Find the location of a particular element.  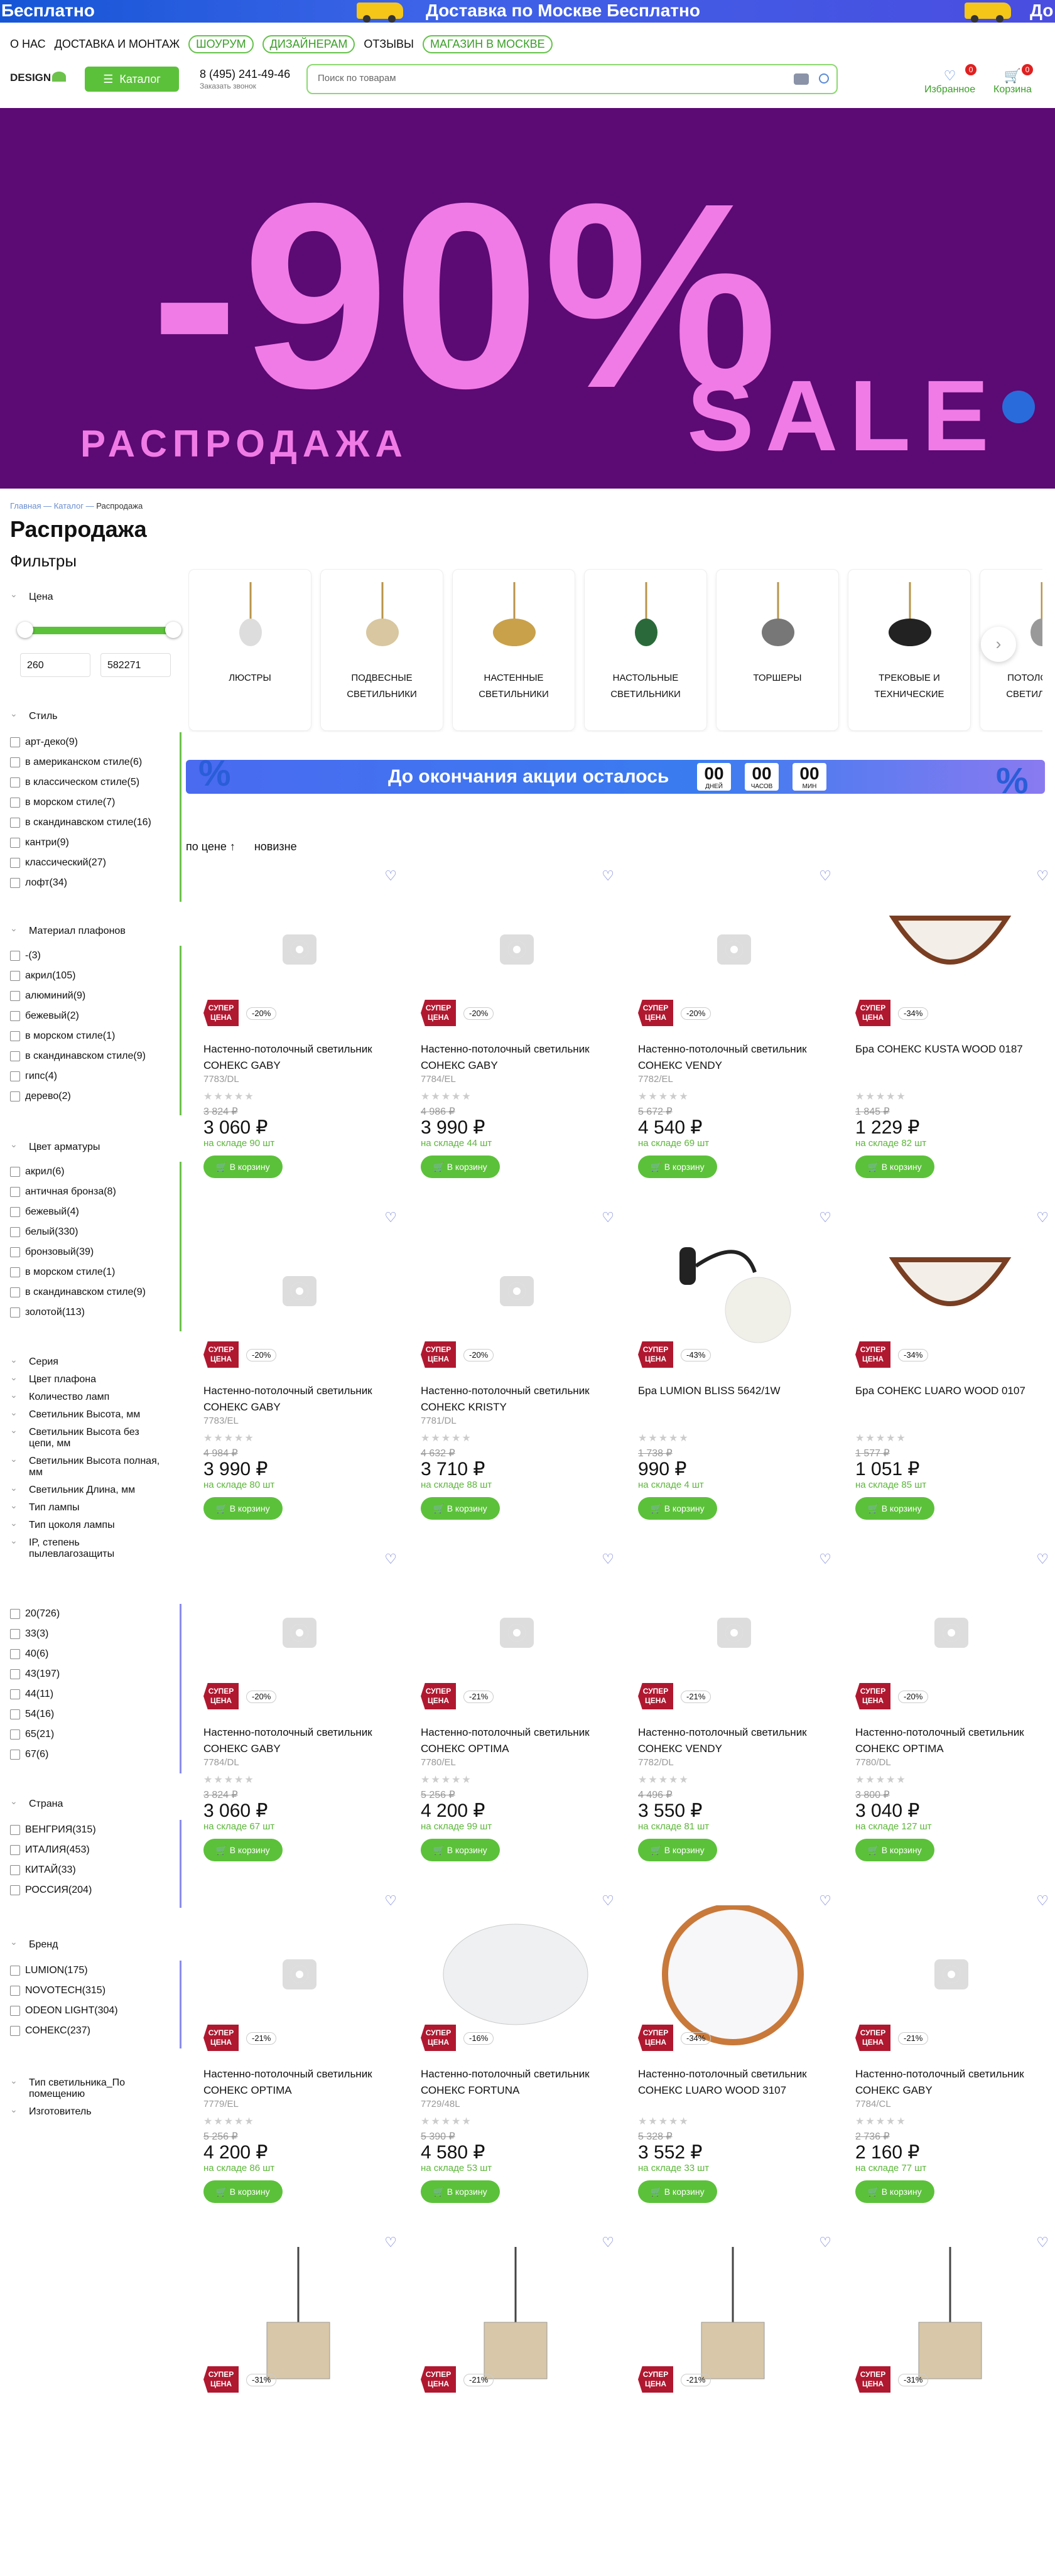

sort-new: новизне is located at coordinates (275, 846).